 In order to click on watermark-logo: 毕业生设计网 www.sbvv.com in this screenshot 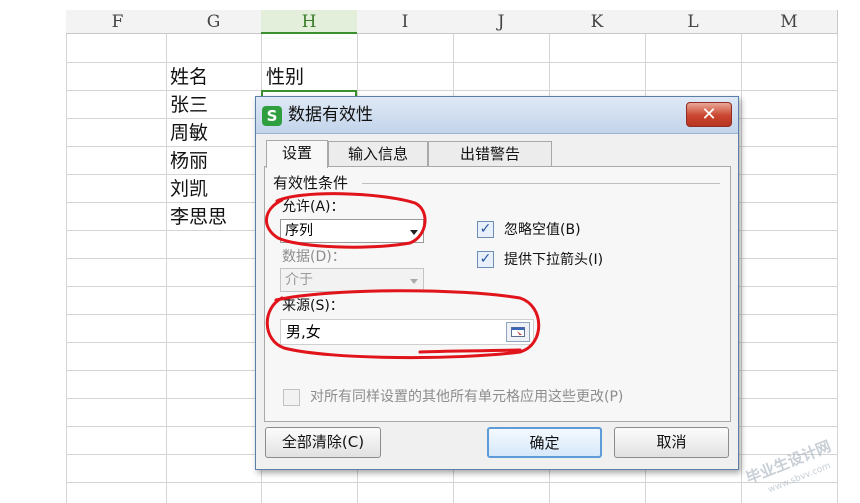, I will do `click(788, 465)`.